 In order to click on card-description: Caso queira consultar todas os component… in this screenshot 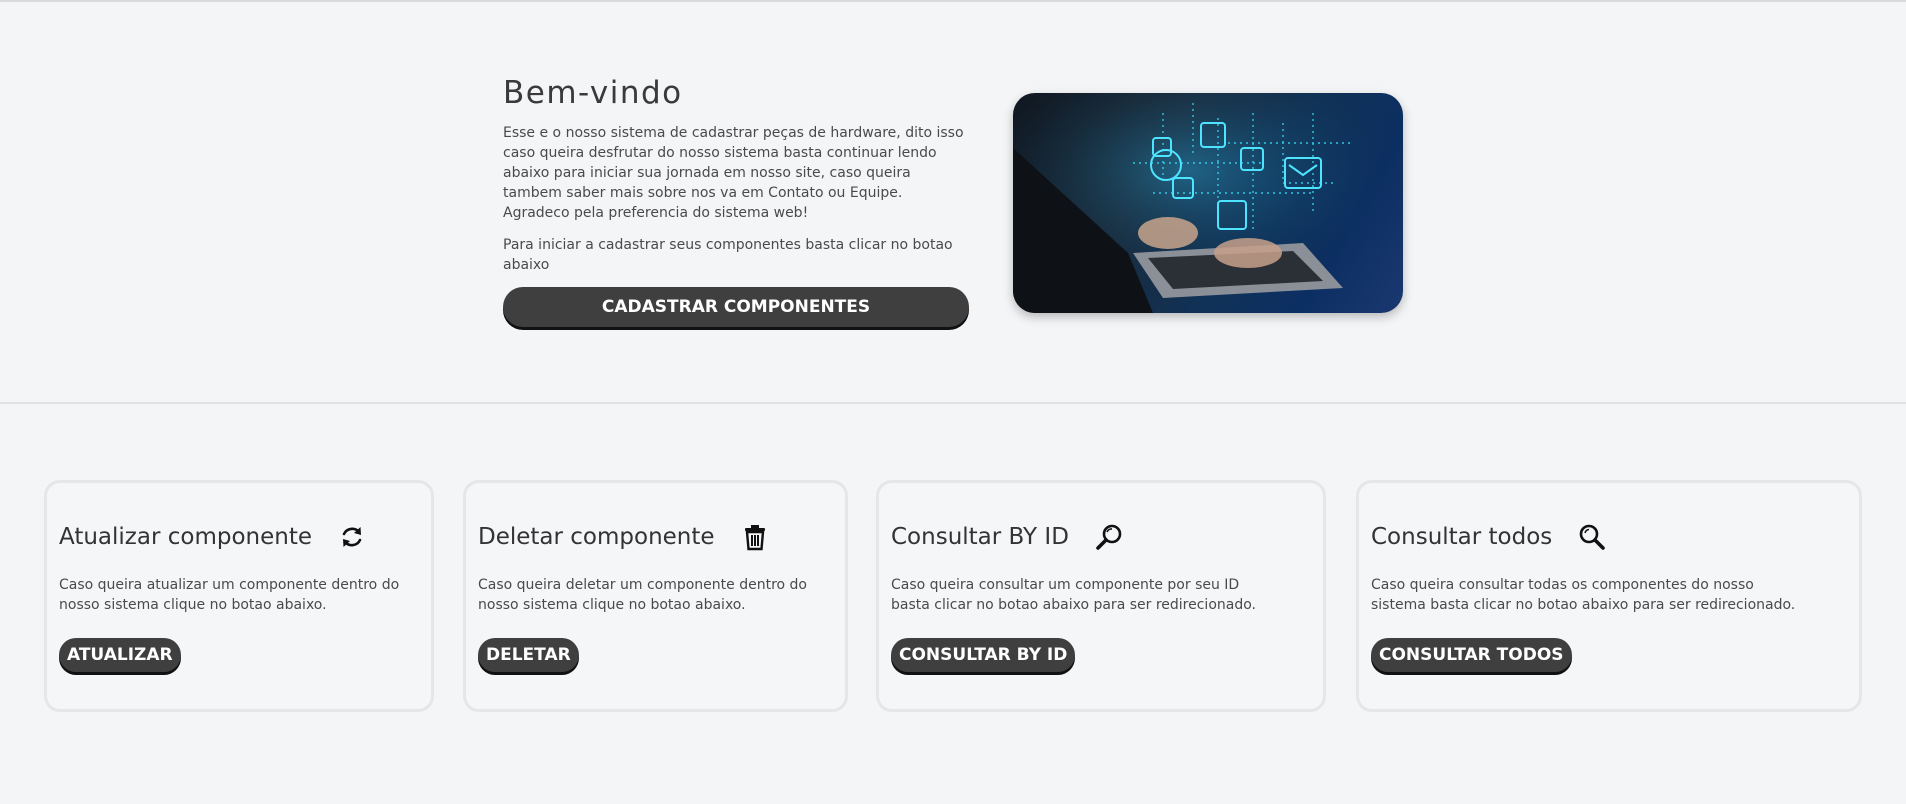, I will do `click(1583, 595)`.